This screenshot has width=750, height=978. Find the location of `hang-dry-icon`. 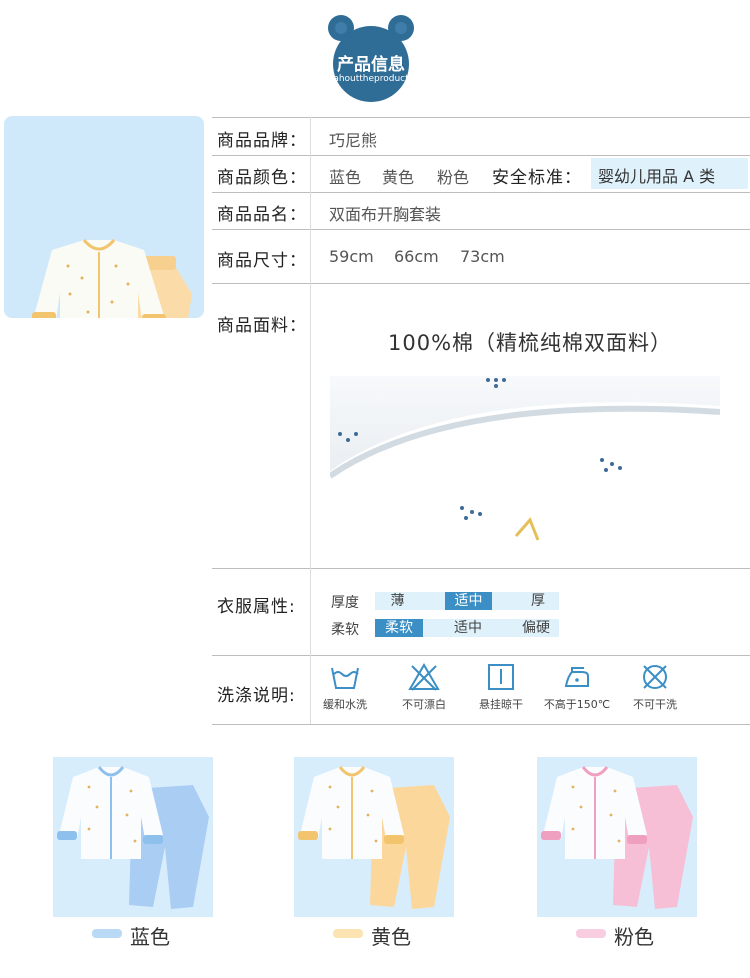

hang-dry-icon is located at coordinates (501, 677).